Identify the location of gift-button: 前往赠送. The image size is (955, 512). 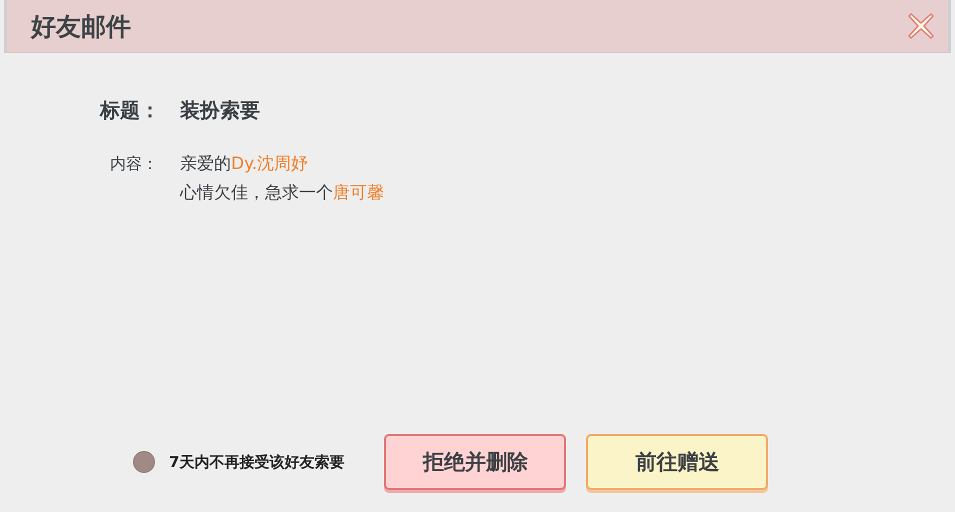
(677, 462).